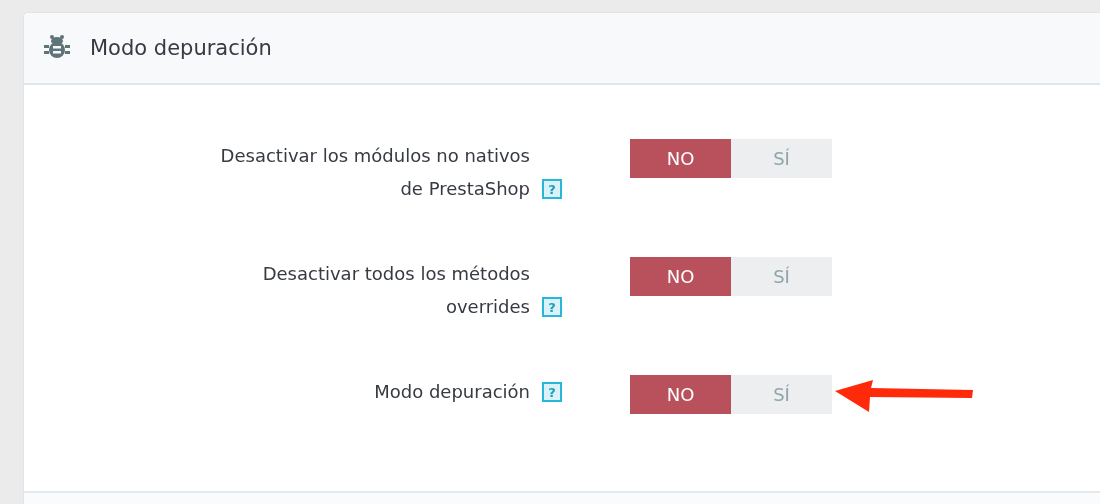  Describe the element at coordinates (181, 48) in the screenshot. I see `panel-title: Modo depuración` at that location.